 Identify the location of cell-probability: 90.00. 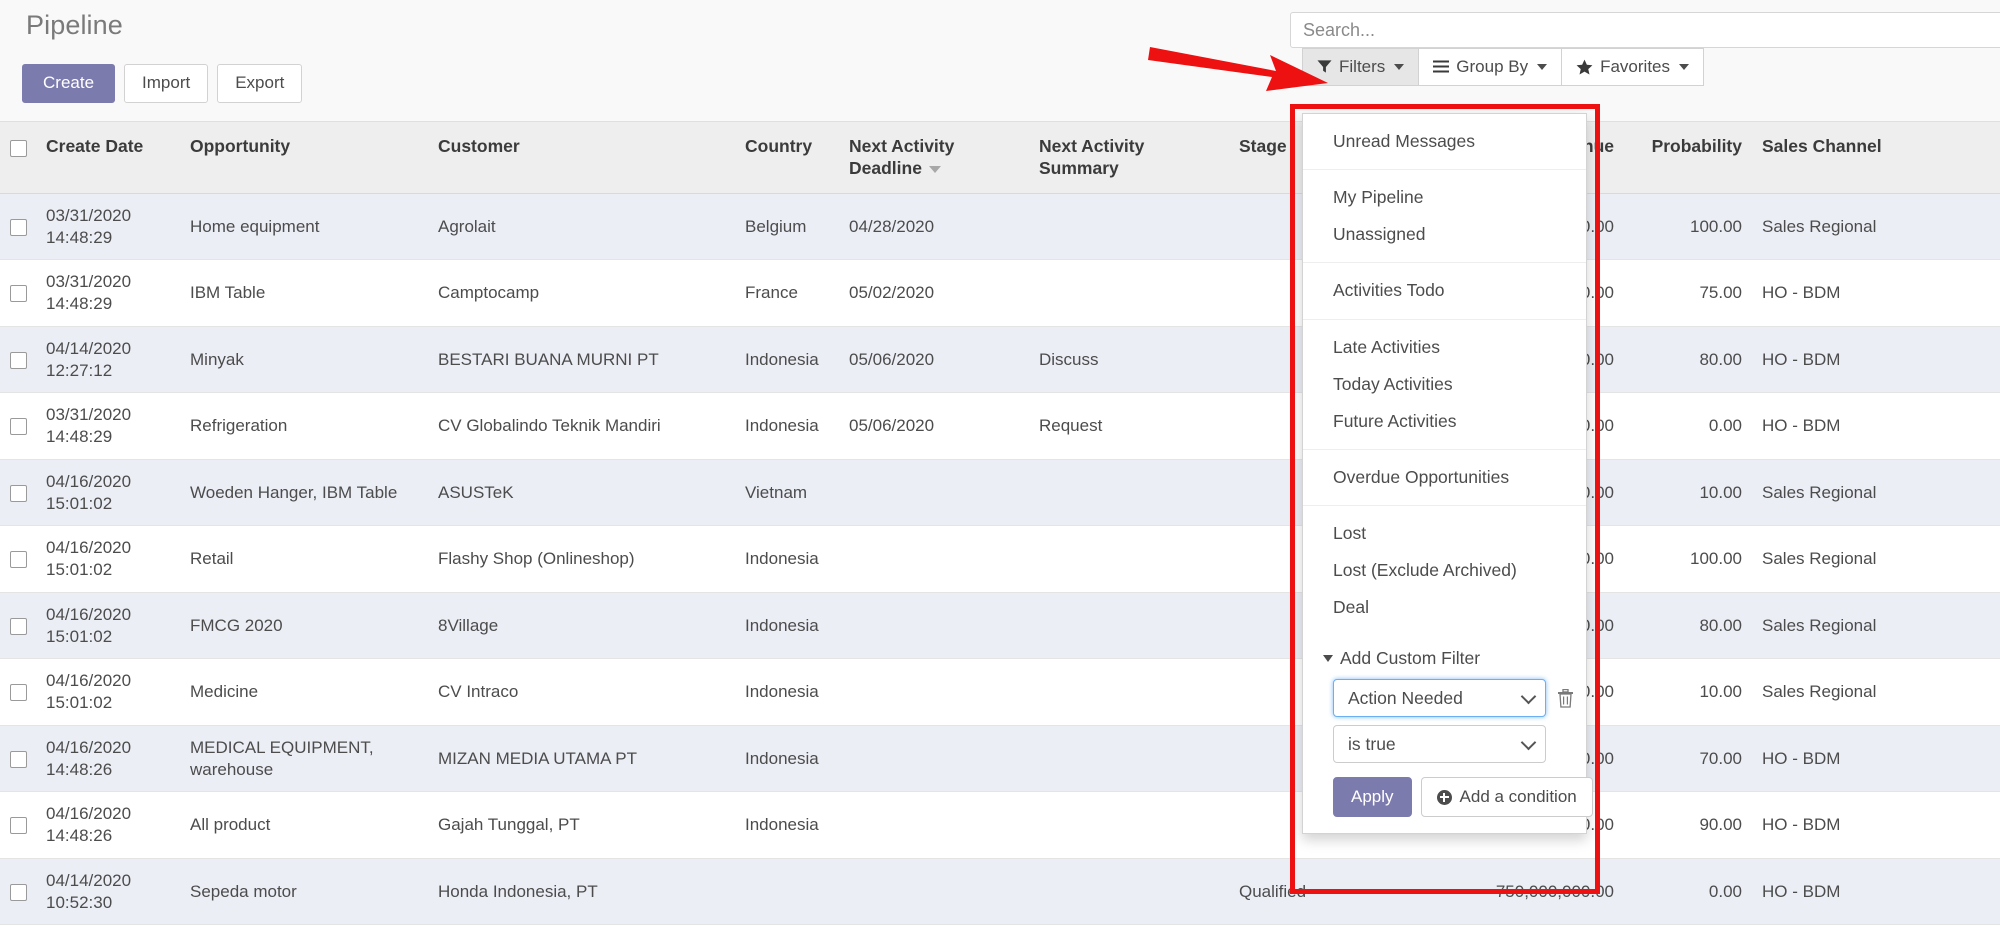
(1688, 825).